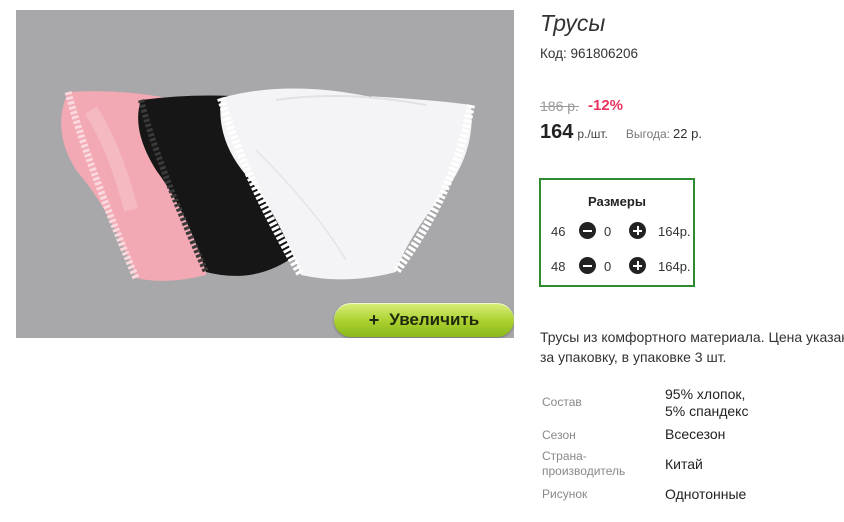 The width and height of the screenshot is (844, 522). Describe the element at coordinates (562, 402) in the screenshot. I see `spec-label: Состав` at that location.